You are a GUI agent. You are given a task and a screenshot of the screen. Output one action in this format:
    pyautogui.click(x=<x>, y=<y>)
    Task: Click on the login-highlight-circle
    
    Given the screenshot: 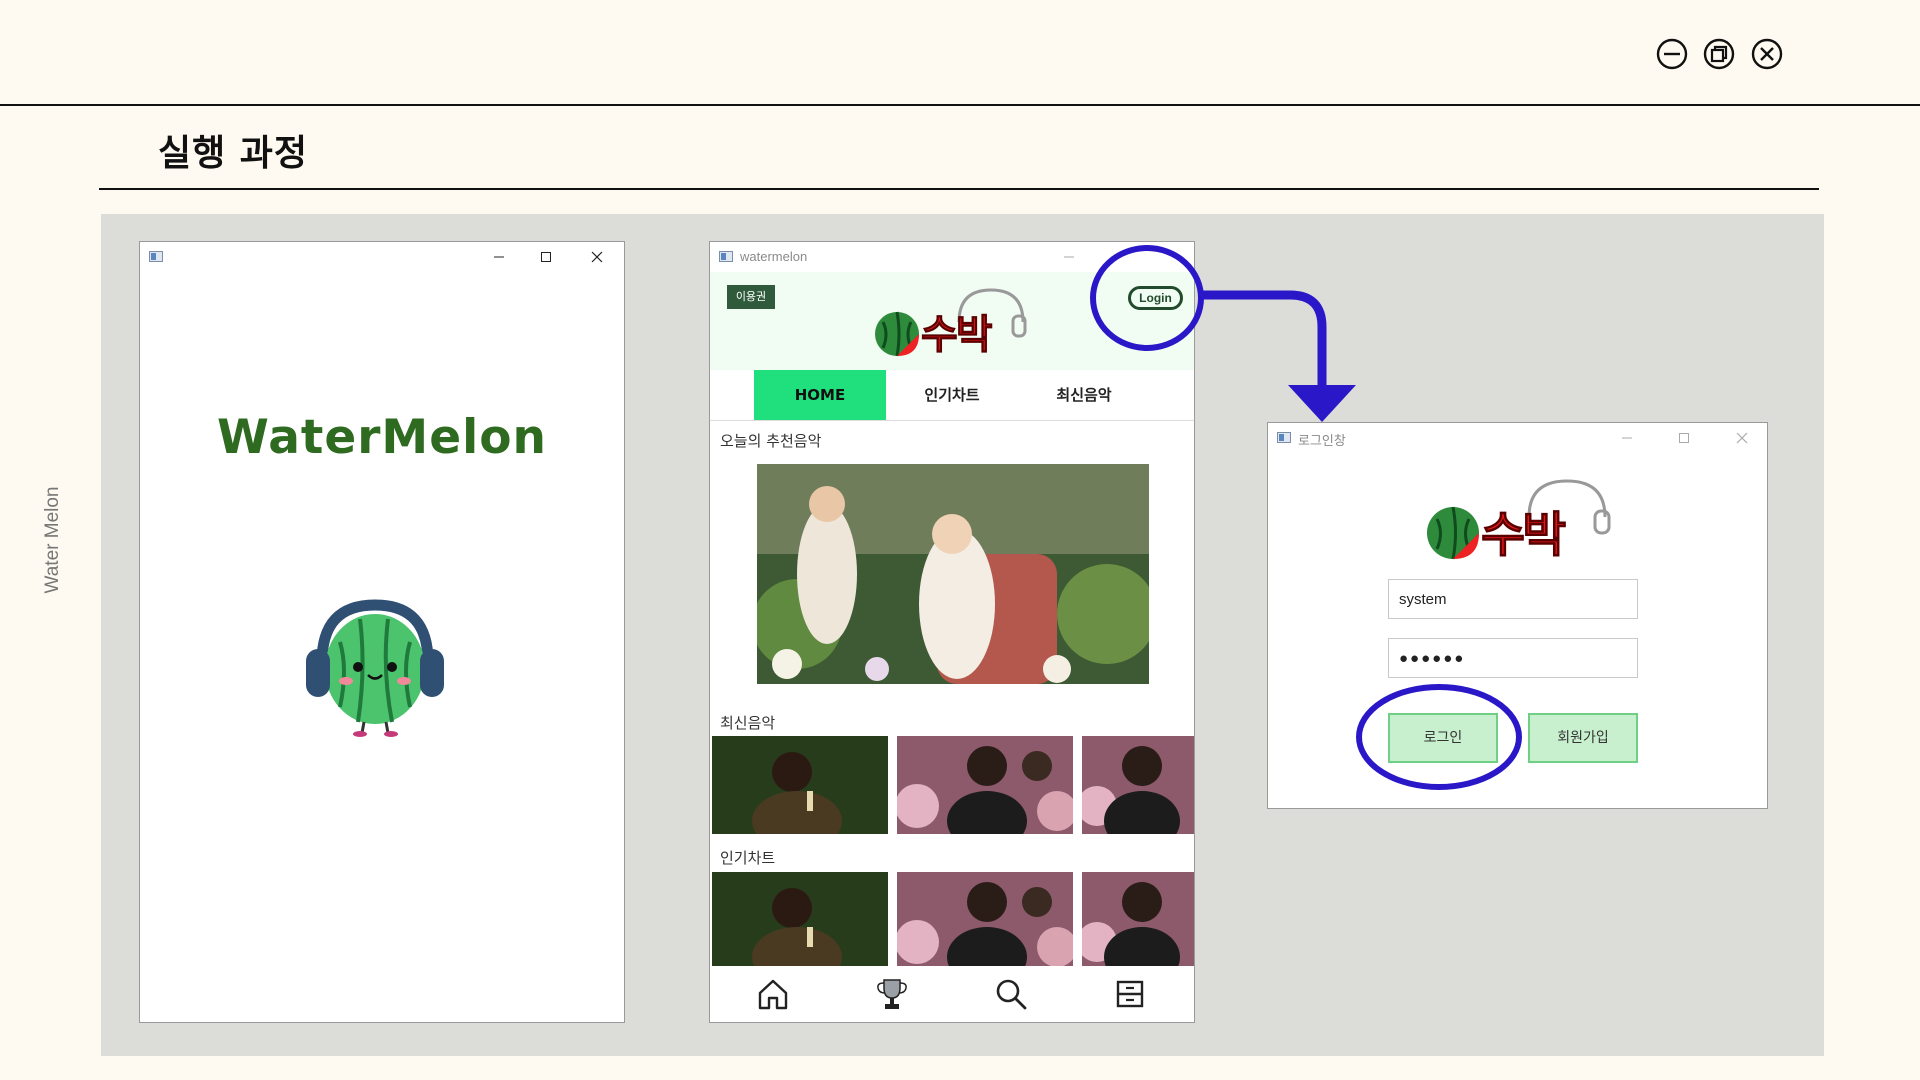 What is the action you would take?
    pyautogui.click(x=1147, y=298)
    